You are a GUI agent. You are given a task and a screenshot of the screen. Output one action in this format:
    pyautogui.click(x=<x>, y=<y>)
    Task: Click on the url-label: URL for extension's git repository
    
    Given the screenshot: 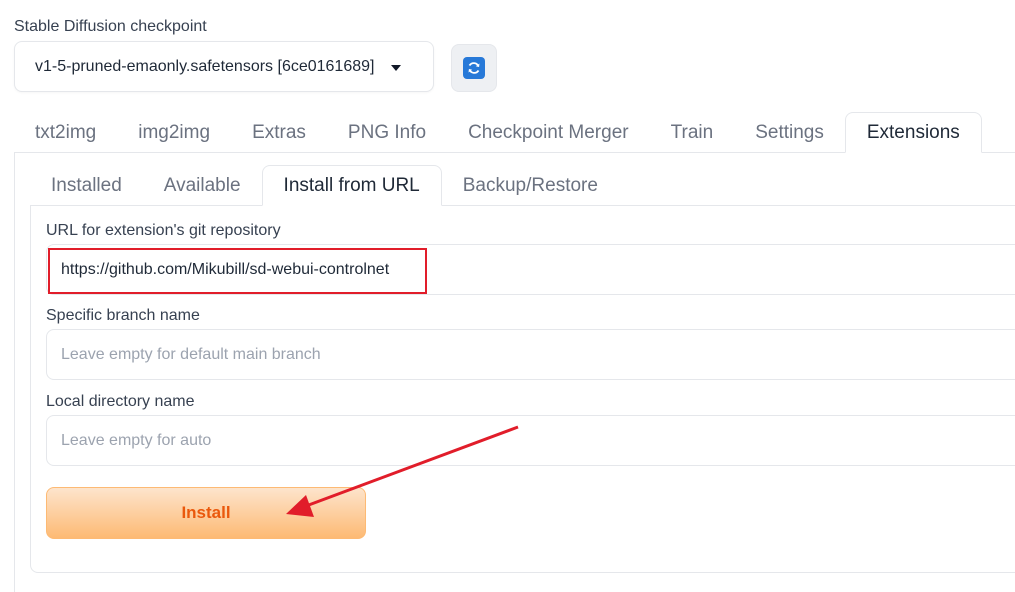 What is the action you would take?
    pyautogui.click(x=163, y=230)
    